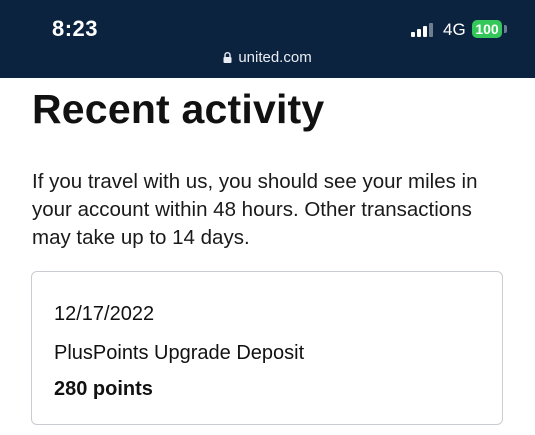  What do you see at coordinates (227, 57) in the screenshot?
I see `lock-icon` at bounding box center [227, 57].